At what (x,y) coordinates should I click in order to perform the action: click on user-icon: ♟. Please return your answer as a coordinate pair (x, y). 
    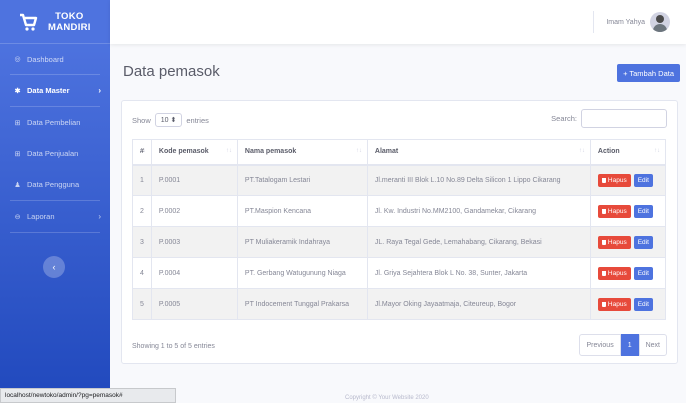
    Looking at the image, I should click on (17, 185).